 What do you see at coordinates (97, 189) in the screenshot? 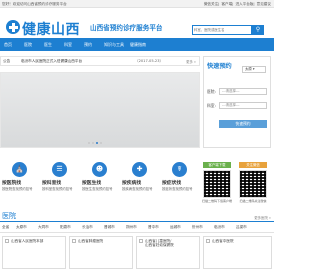
I see `feature-desc: 按医生查找预约挂号` at bounding box center [97, 189].